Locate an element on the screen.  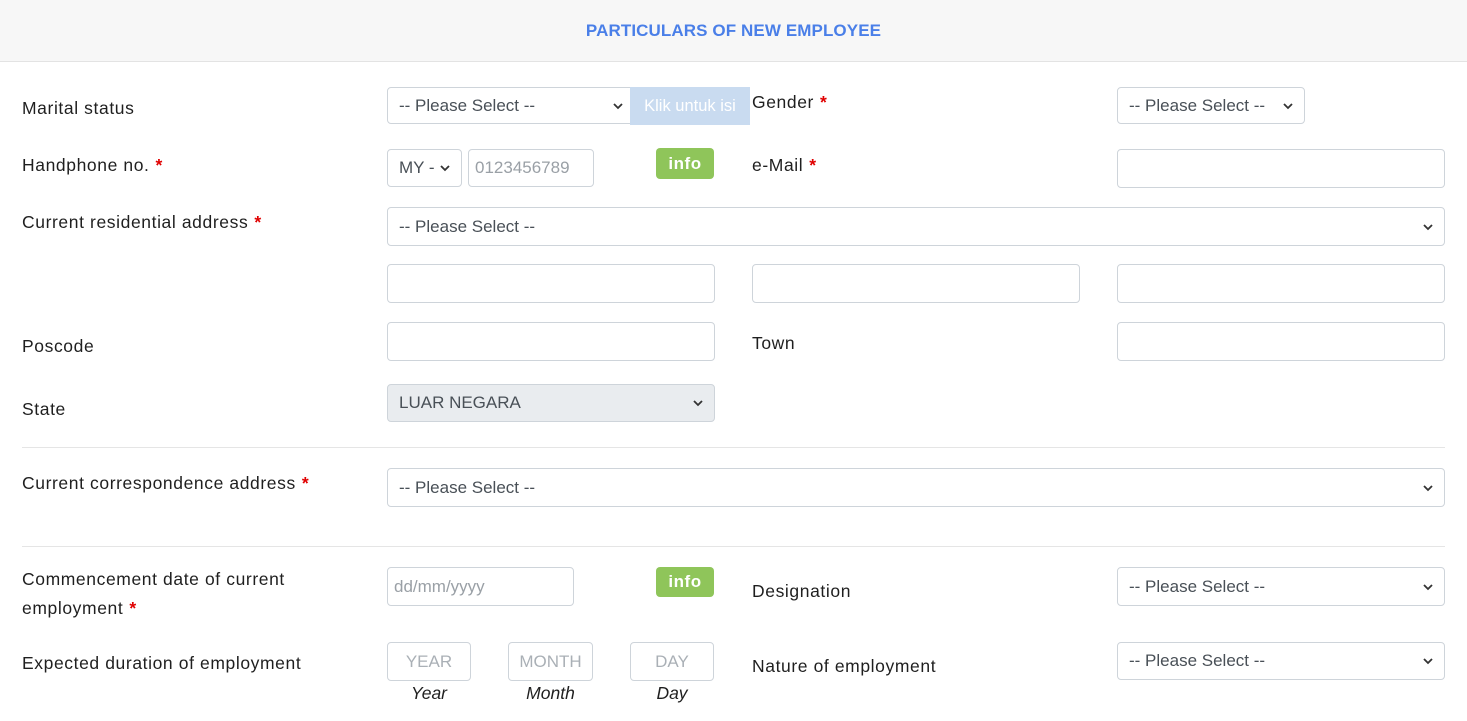
marital-status-select: -- Please Select -- is located at coordinates (511, 105).